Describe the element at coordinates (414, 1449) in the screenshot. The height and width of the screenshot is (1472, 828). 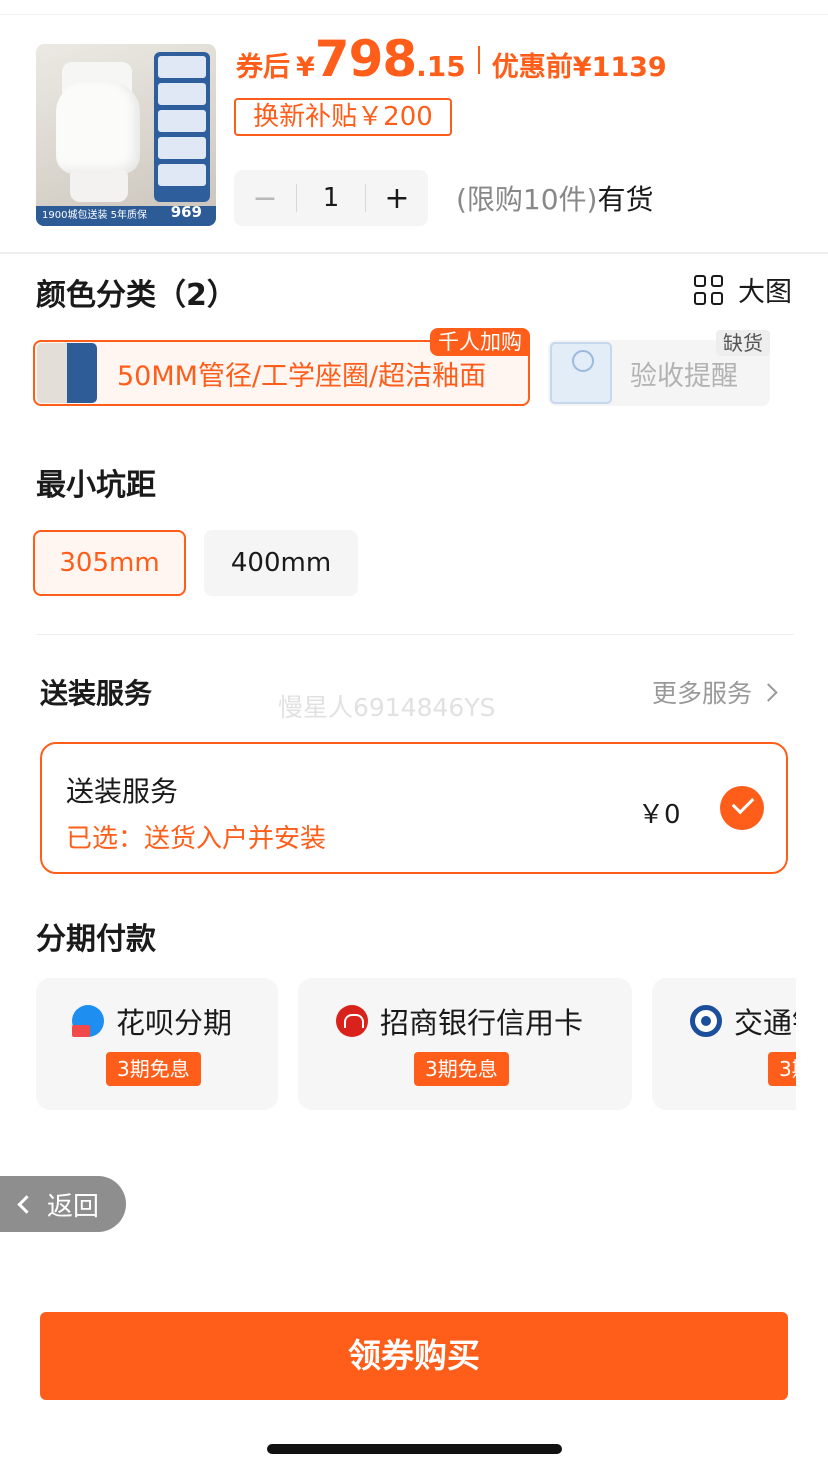
I see `home-indicator` at that location.